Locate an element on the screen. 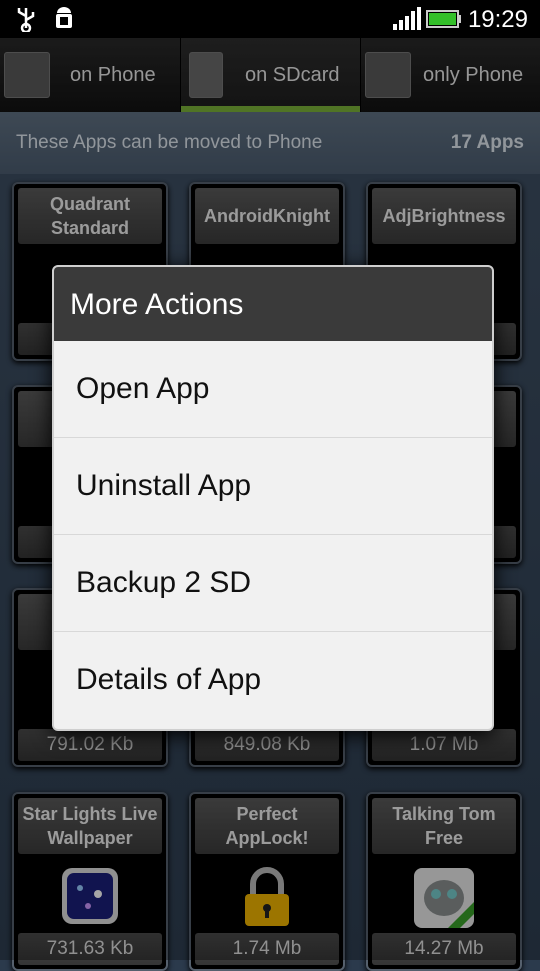  menu-item-open-app: Open App is located at coordinates (273, 389).